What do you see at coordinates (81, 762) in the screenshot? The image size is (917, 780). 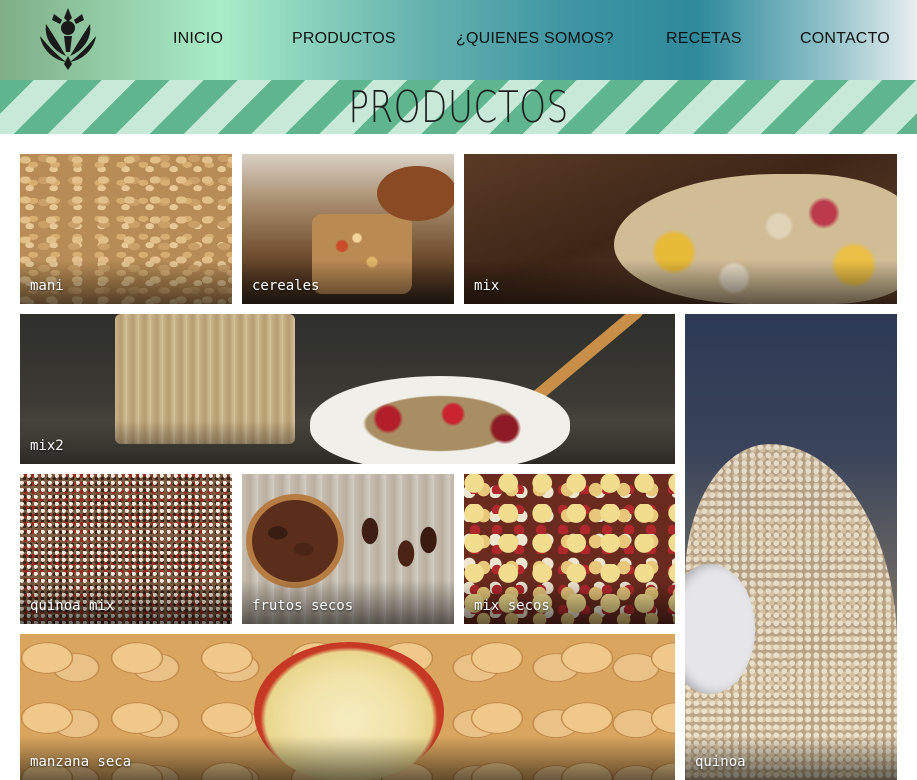 I see `product-label: manzana seca` at bounding box center [81, 762].